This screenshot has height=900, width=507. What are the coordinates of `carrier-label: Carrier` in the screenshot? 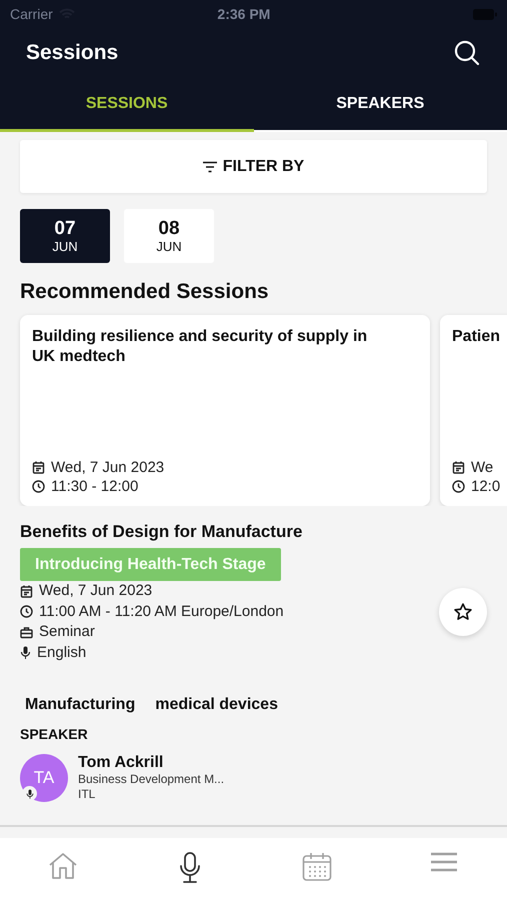 It's located at (31, 14).